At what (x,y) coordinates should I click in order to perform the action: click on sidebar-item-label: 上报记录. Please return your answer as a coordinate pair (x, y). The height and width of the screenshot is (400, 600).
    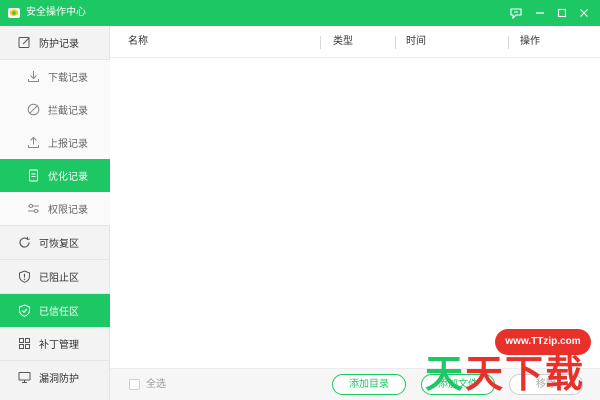
    Looking at the image, I should click on (68, 144).